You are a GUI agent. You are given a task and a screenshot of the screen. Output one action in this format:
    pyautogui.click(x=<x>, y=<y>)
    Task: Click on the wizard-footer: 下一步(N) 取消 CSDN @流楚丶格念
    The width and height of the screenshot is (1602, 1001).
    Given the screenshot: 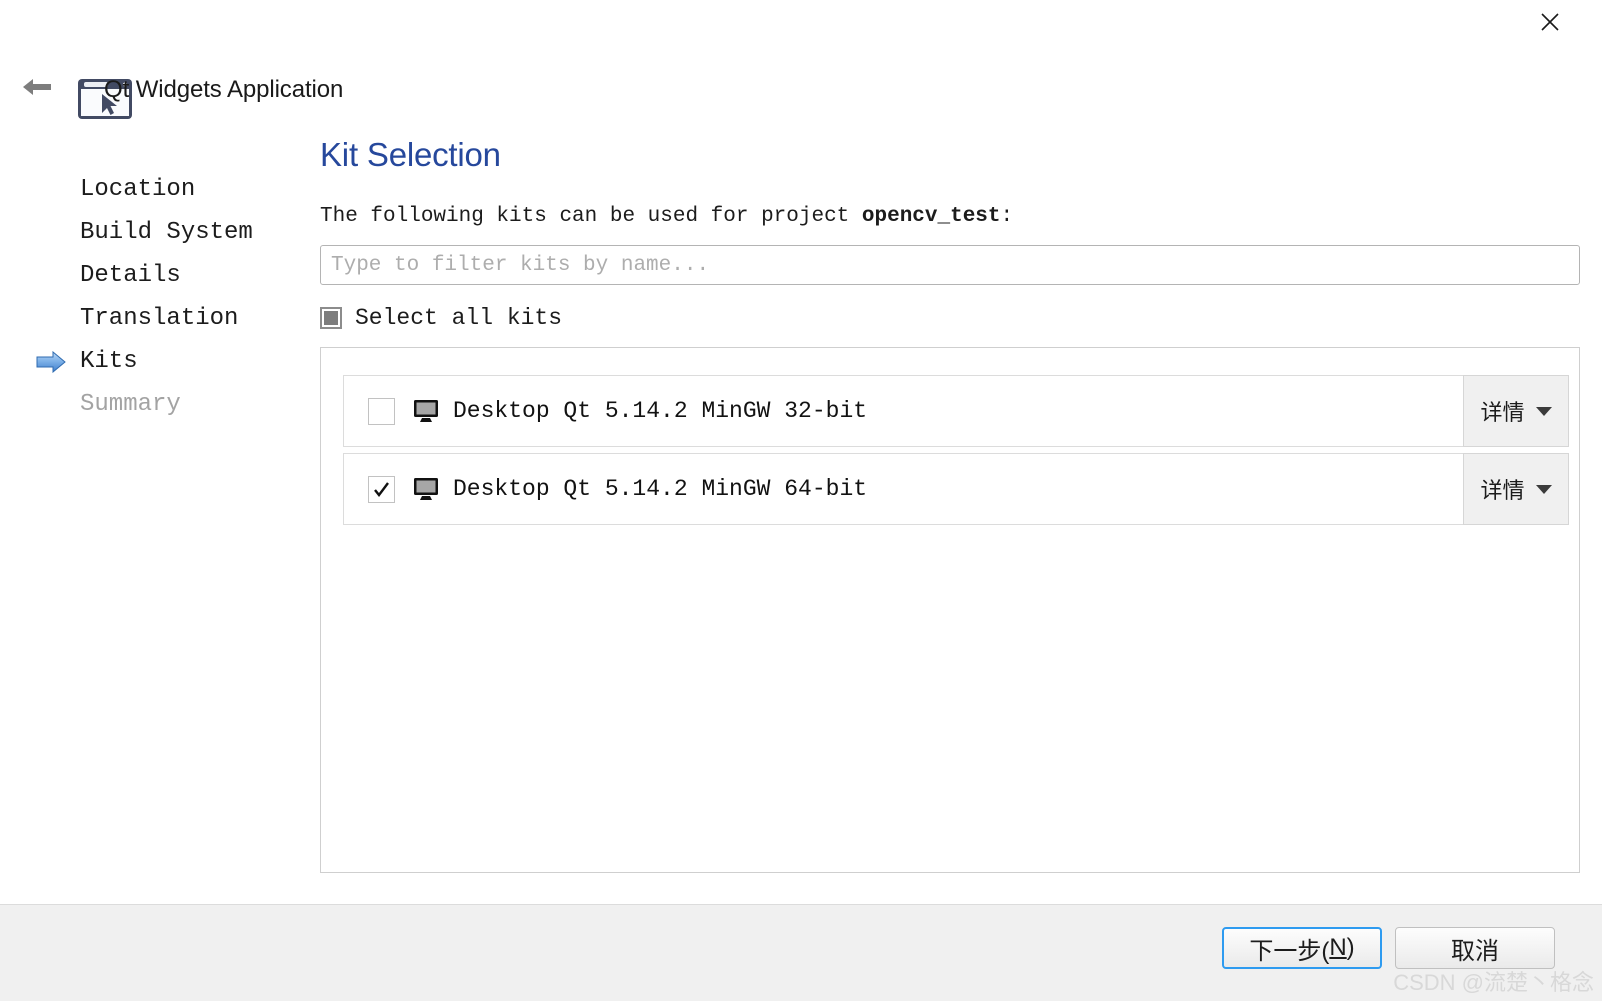 What is the action you would take?
    pyautogui.click(x=801, y=952)
    